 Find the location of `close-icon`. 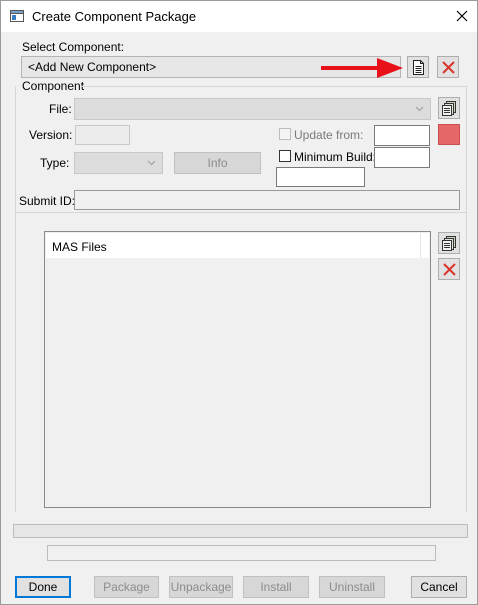

close-icon is located at coordinates (462, 16).